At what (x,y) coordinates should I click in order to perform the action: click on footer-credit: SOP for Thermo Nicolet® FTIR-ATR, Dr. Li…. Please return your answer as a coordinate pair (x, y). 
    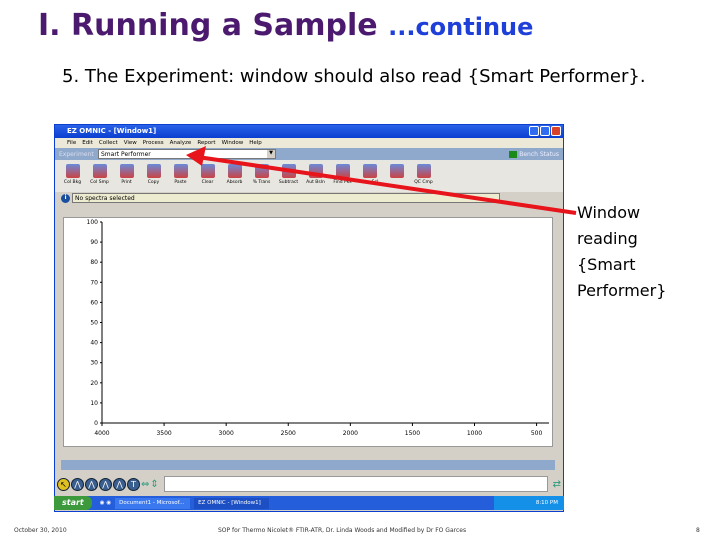
    Looking at the image, I should click on (342, 530).